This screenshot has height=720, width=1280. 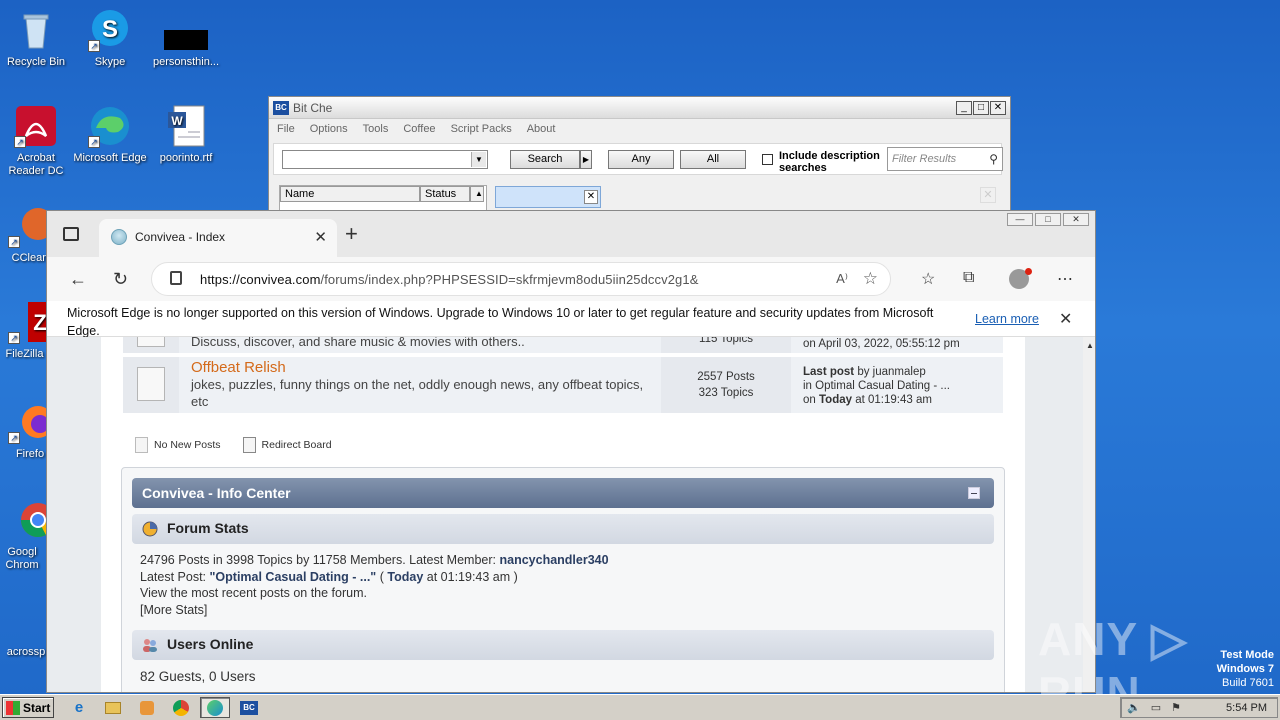 I want to click on network-icon: ▭, so click(x=1156, y=707).